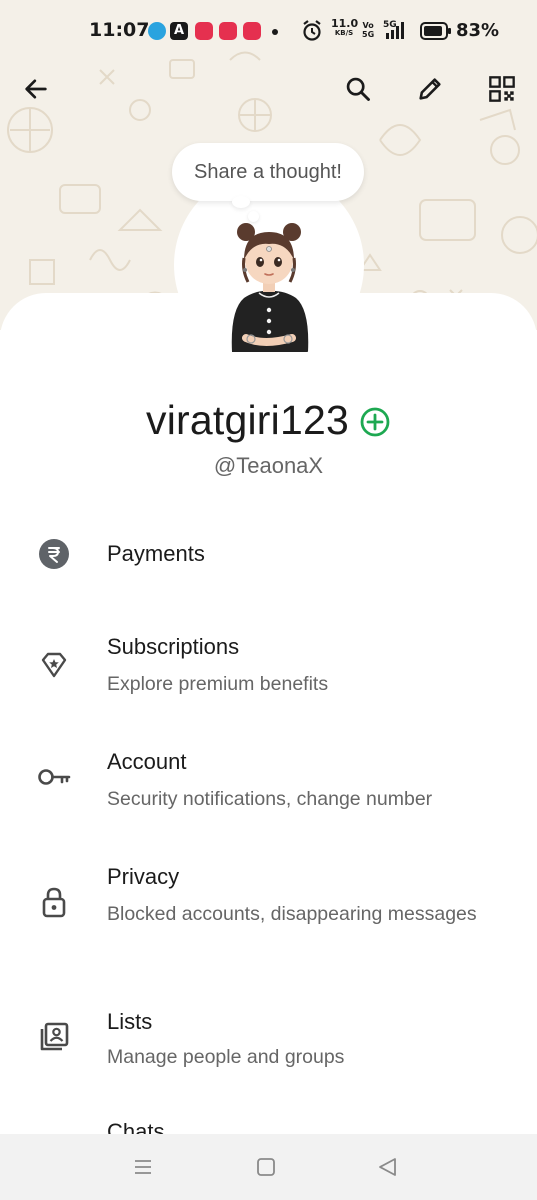 This screenshot has width=537, height=1200. Describe the element at coordinates (344, 33) in the screenshot. I see `network-speed-unit: KB/S` at that location.